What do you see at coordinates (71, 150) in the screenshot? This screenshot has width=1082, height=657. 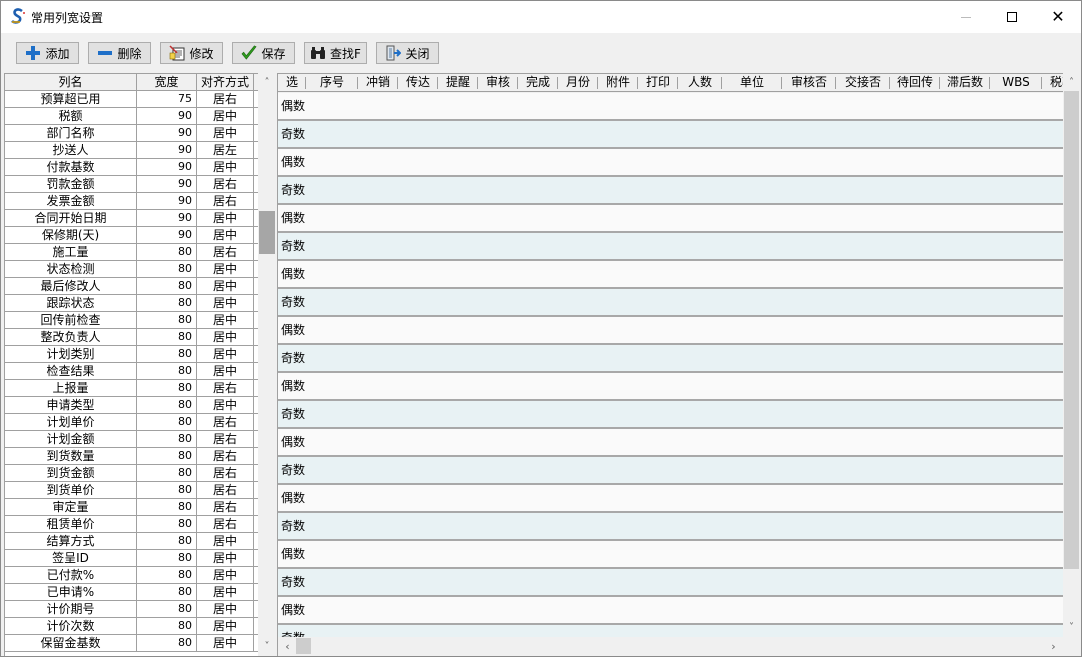 I see `column-name-cell: 抄送人` at bounding box center [71, 150].